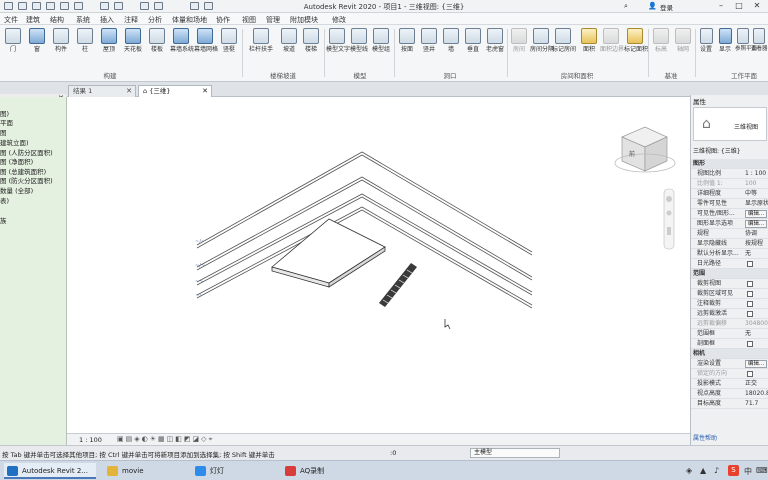  I want to click on tree-item: 族, so click(3, 220).